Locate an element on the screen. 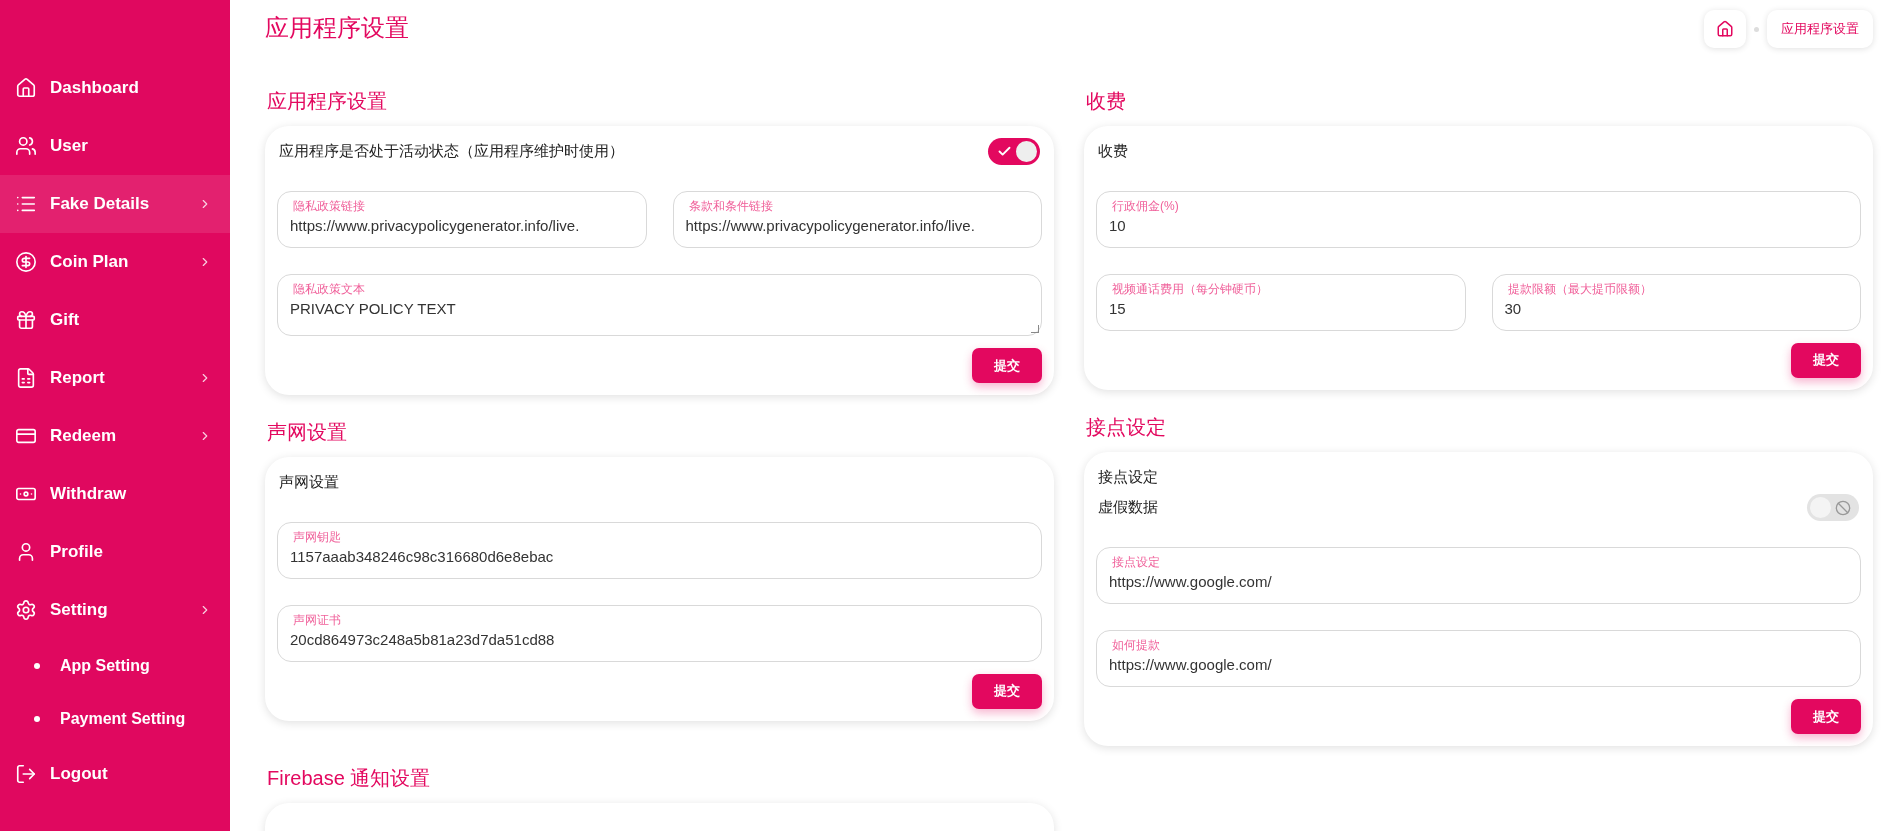 This screenshot has height=831, width=1882. sidebar-item: Logout is located at coordinates (115, 774).